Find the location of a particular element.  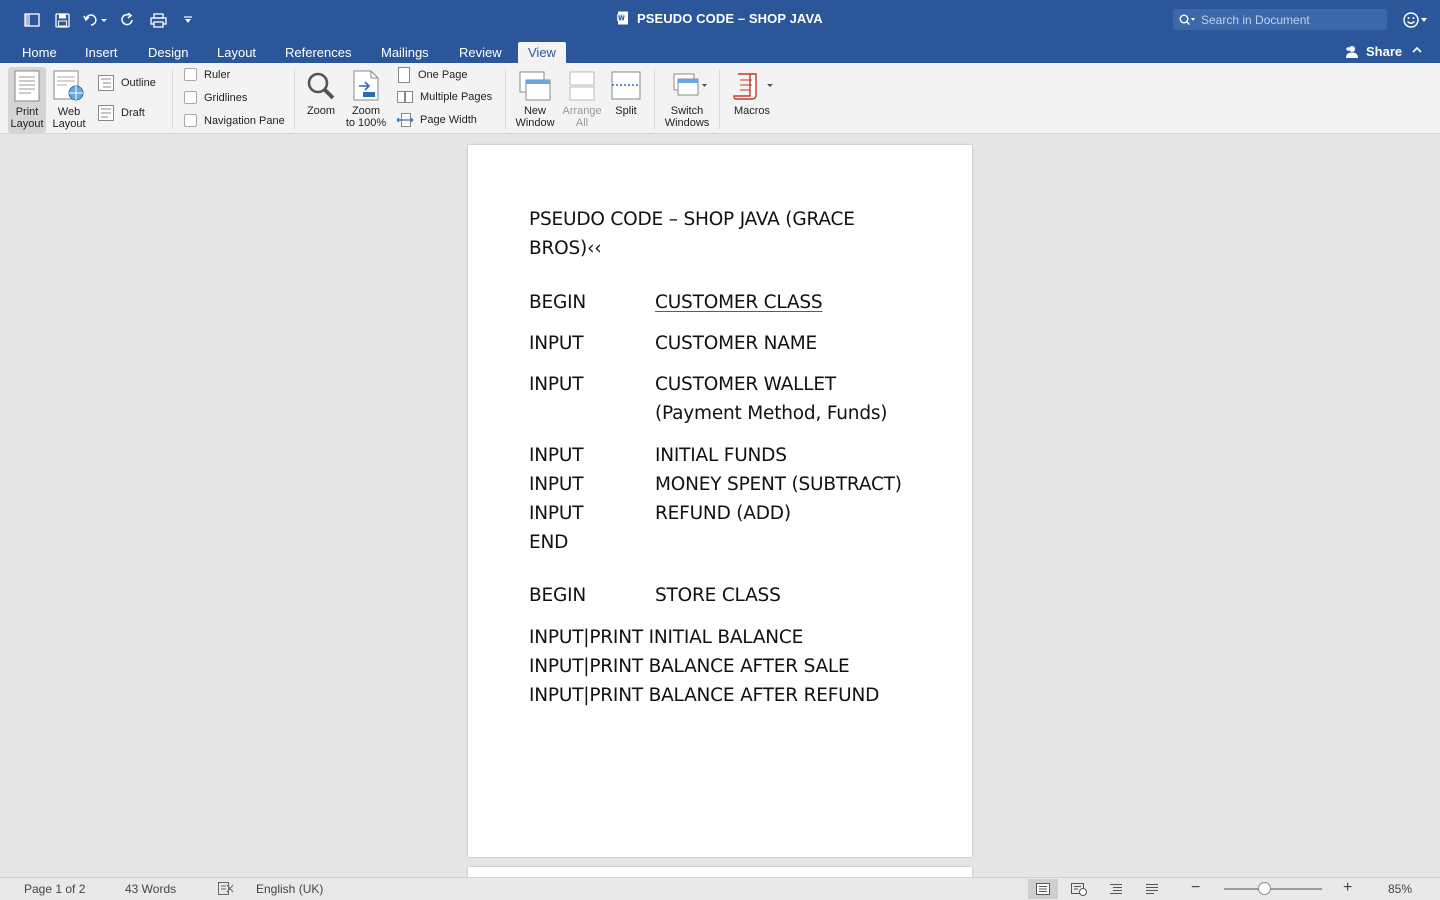

macros-icon is located at coordinates (753, 86).